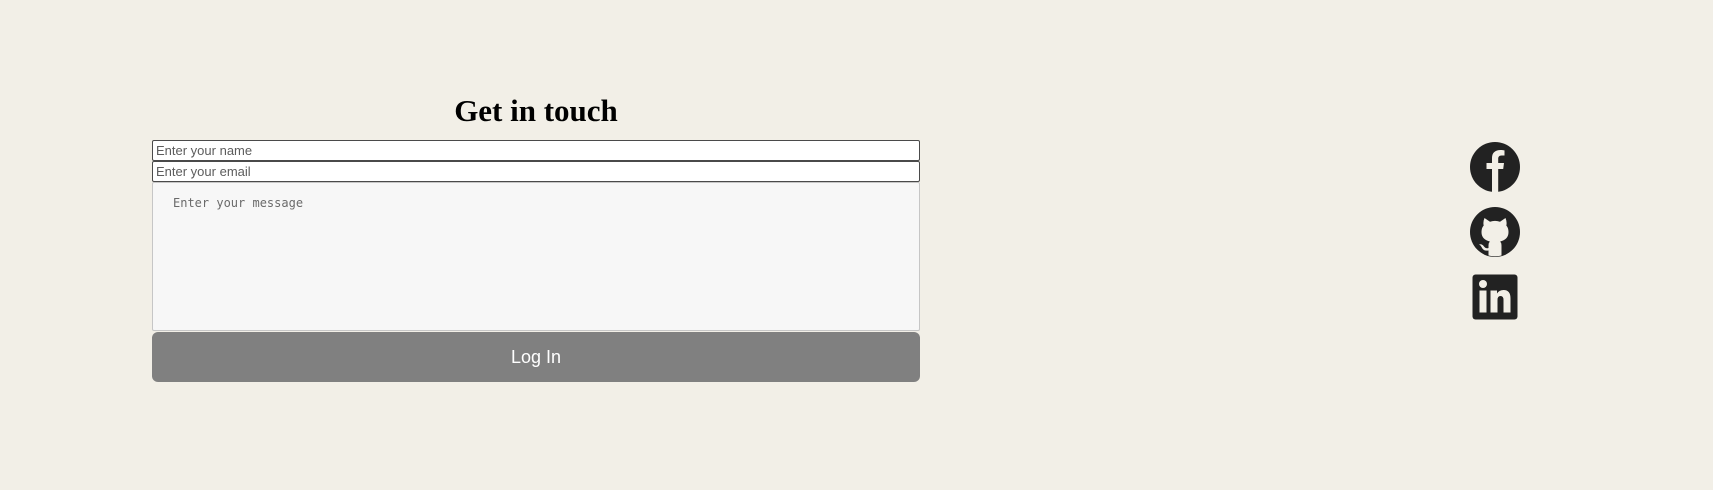 The height and width of the screenshot is (490, 1713). I want to click on email-field, so click(536, 171).